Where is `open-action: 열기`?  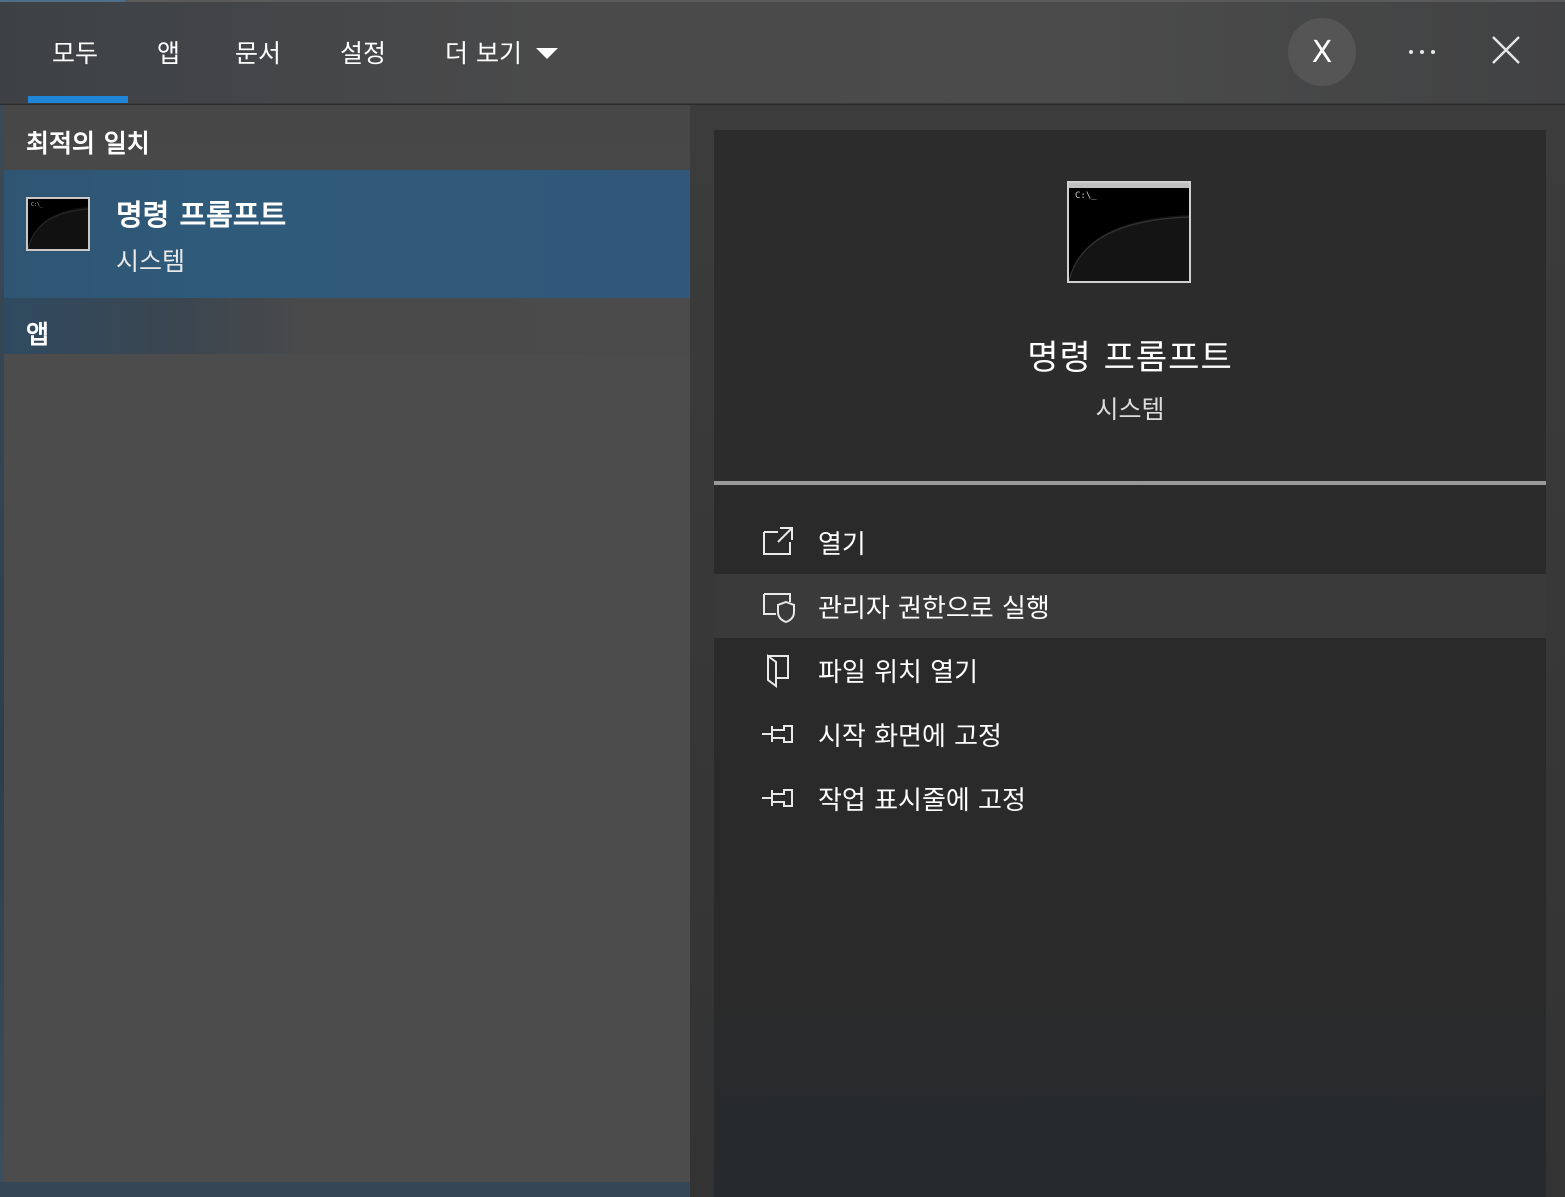 open-action: 열기 is located at coordinates (1130, 542).